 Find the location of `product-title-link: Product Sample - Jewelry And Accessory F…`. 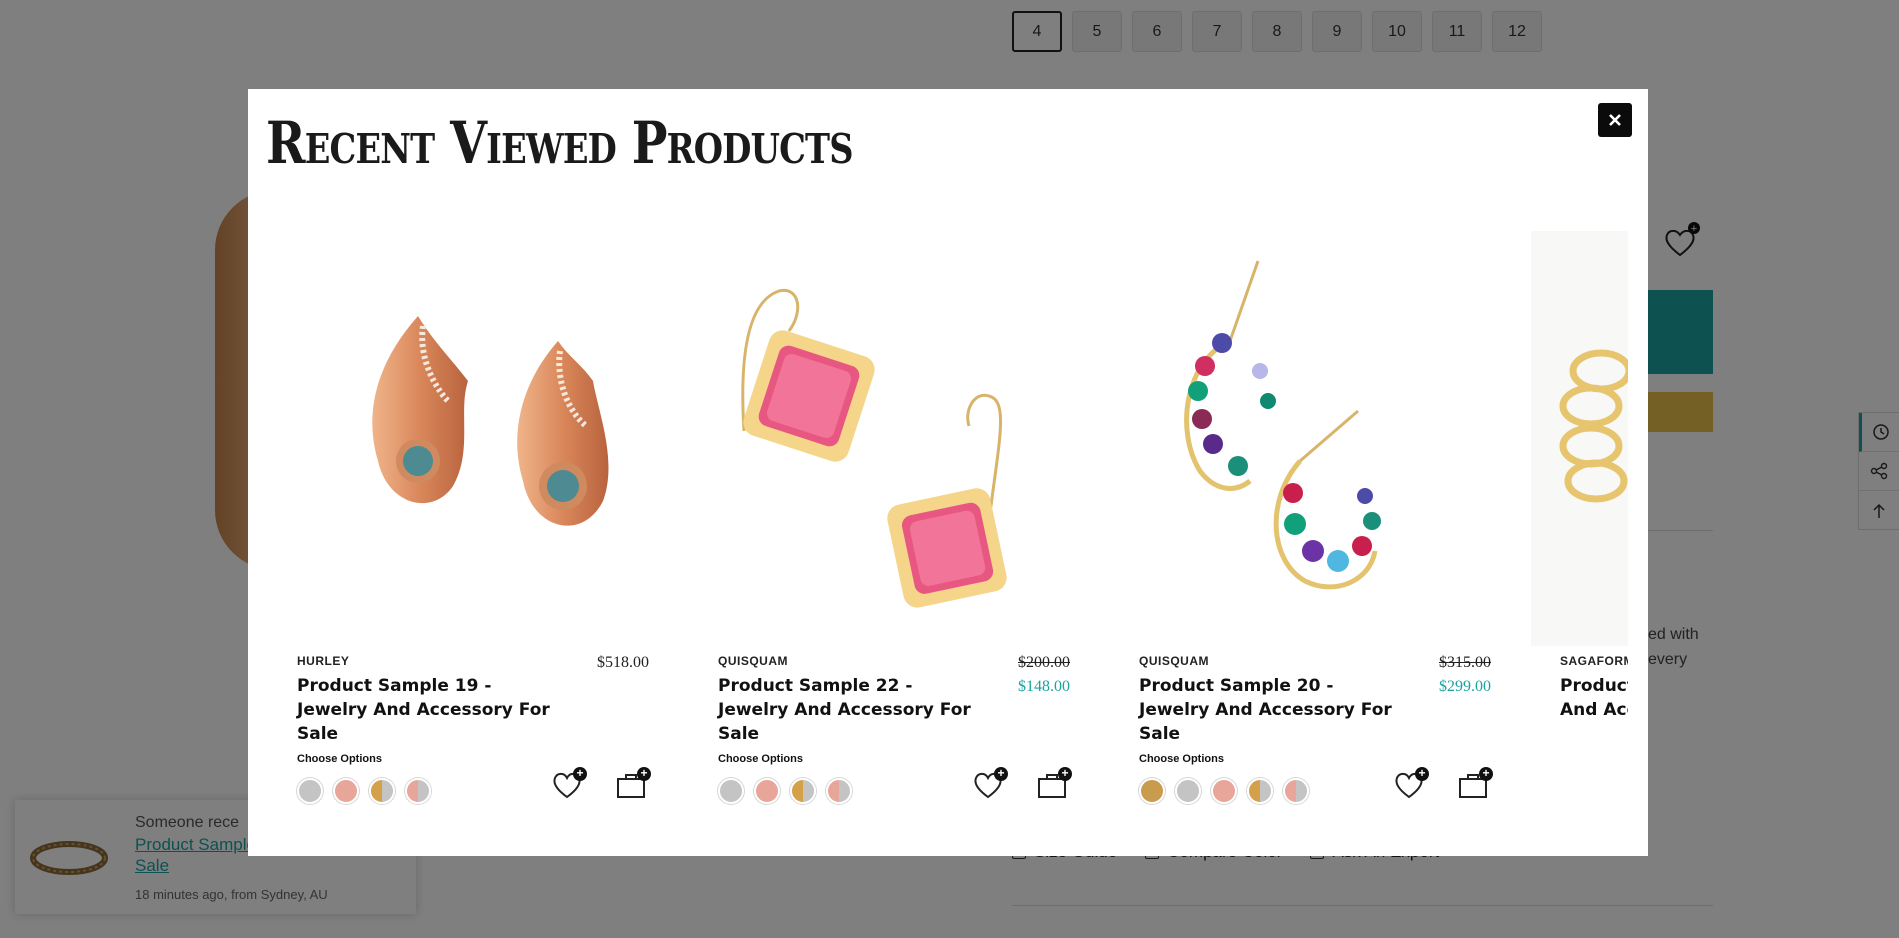

product-title-link: Product Sample - Jewelry And Accessory F… is located at coordinates (1594, 698).